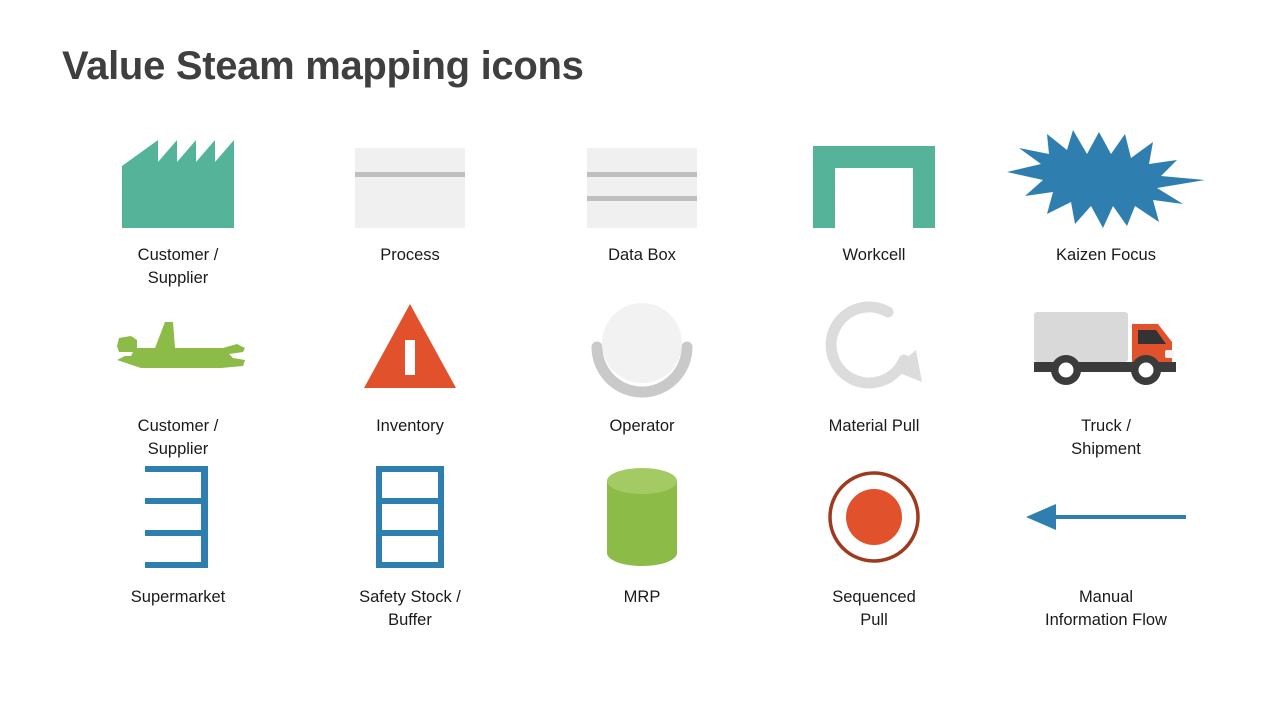 The image size is (1280, 720). What do you see at coordinates (1106, 437) in the screenshot?
I see `icon-caption: Truck / Shipment` at bounding box center [1106, 437].